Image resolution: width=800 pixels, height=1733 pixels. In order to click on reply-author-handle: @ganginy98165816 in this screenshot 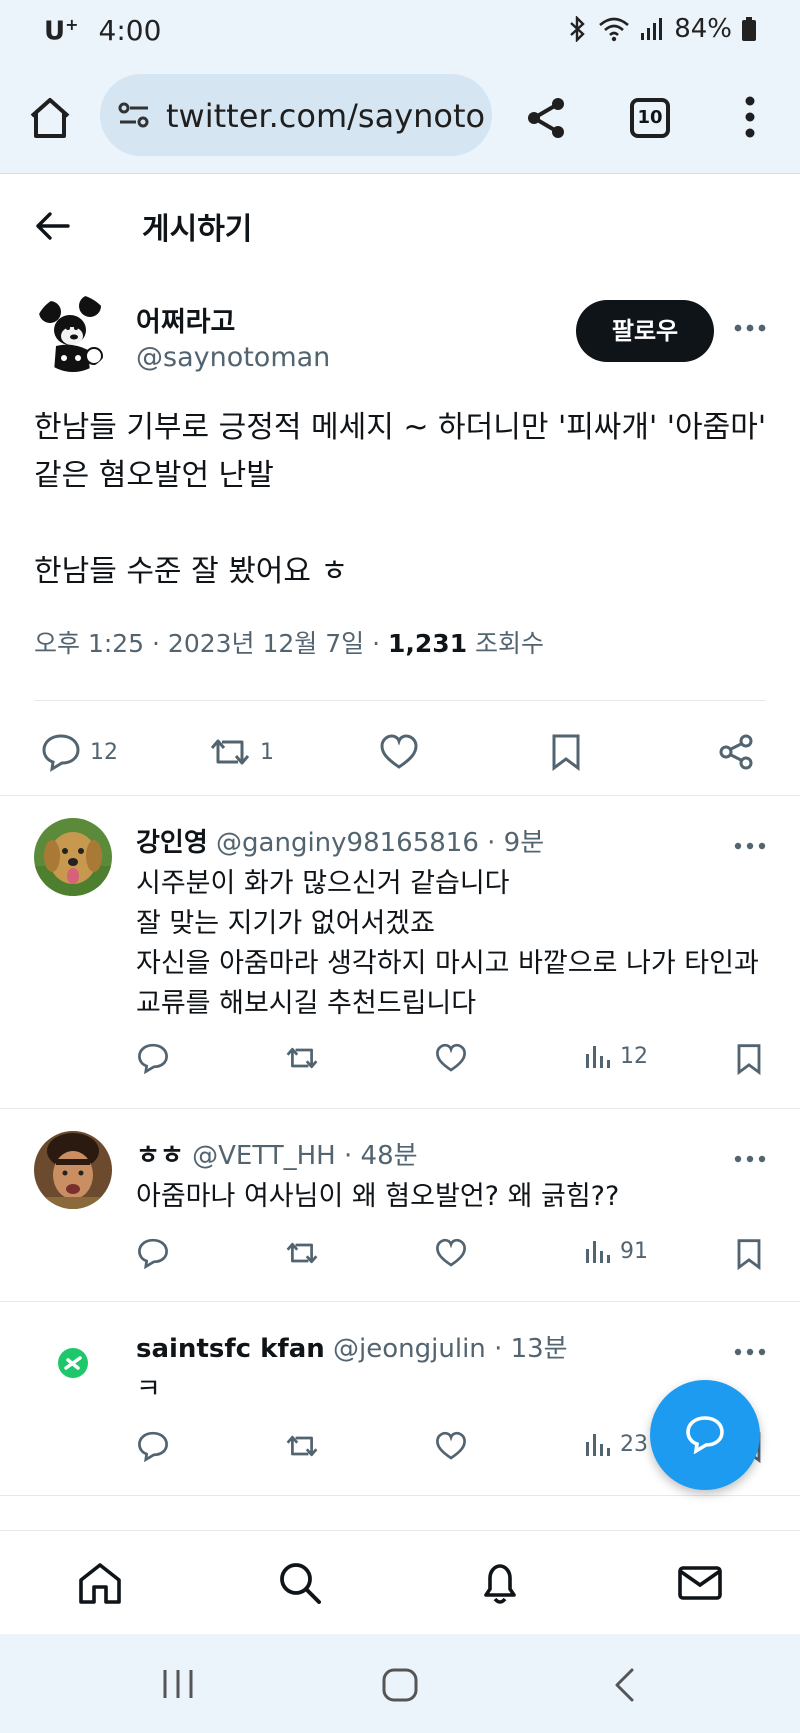, I will do `click(347, 843)`.